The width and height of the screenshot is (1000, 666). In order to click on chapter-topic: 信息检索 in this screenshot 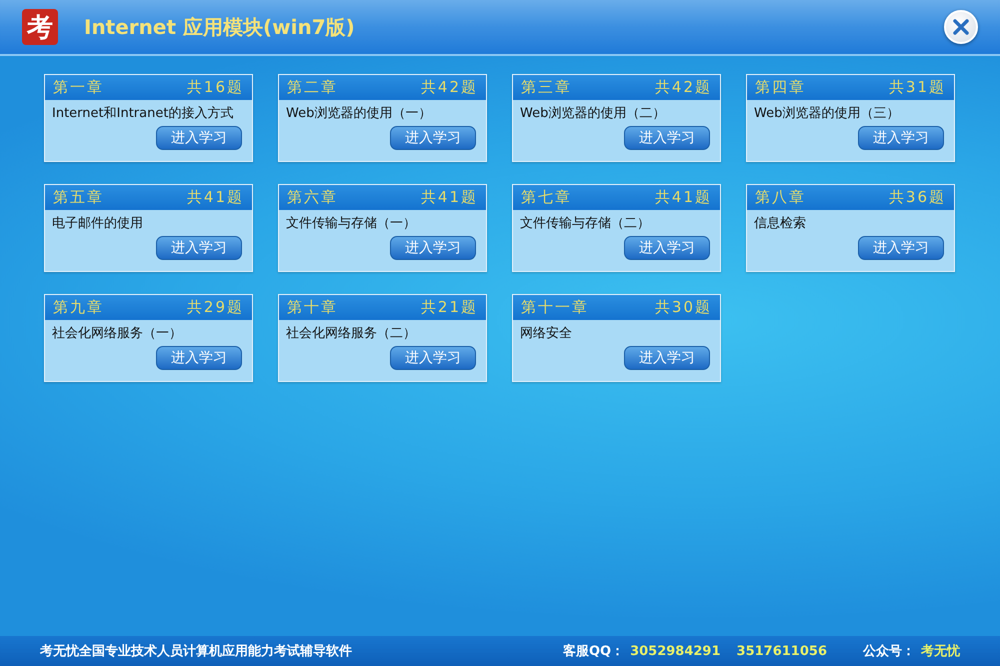, I will do `click(780, 223)`.